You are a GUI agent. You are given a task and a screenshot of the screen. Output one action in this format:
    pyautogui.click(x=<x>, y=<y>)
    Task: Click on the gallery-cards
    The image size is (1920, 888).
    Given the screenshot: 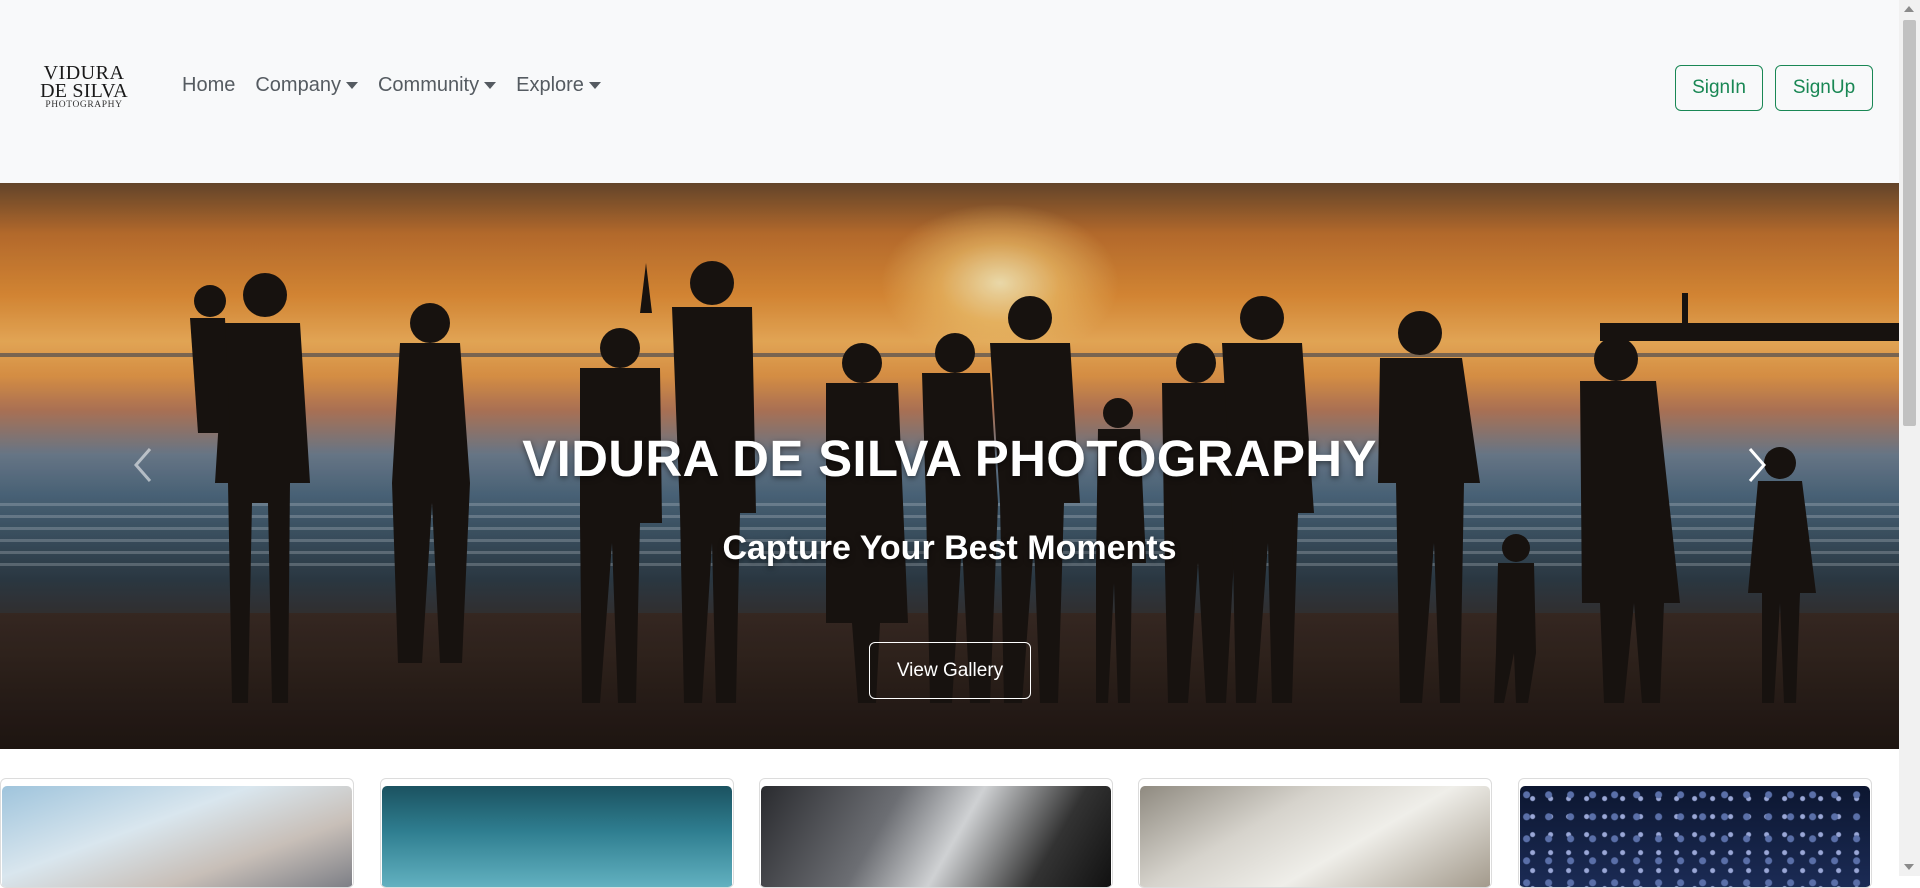 What is the action you would take?
    pyautogui.click(x=949, y=833)
    